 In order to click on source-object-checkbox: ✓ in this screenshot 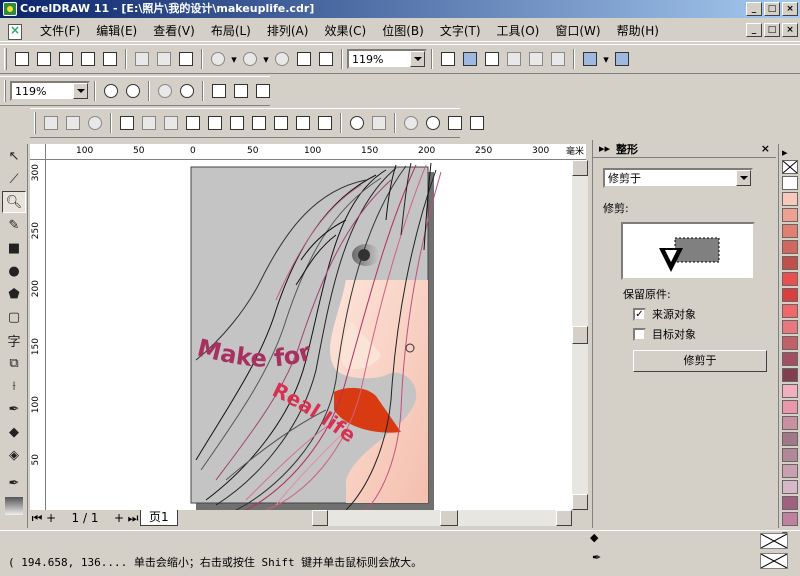, I will do `click(639, 314)`.